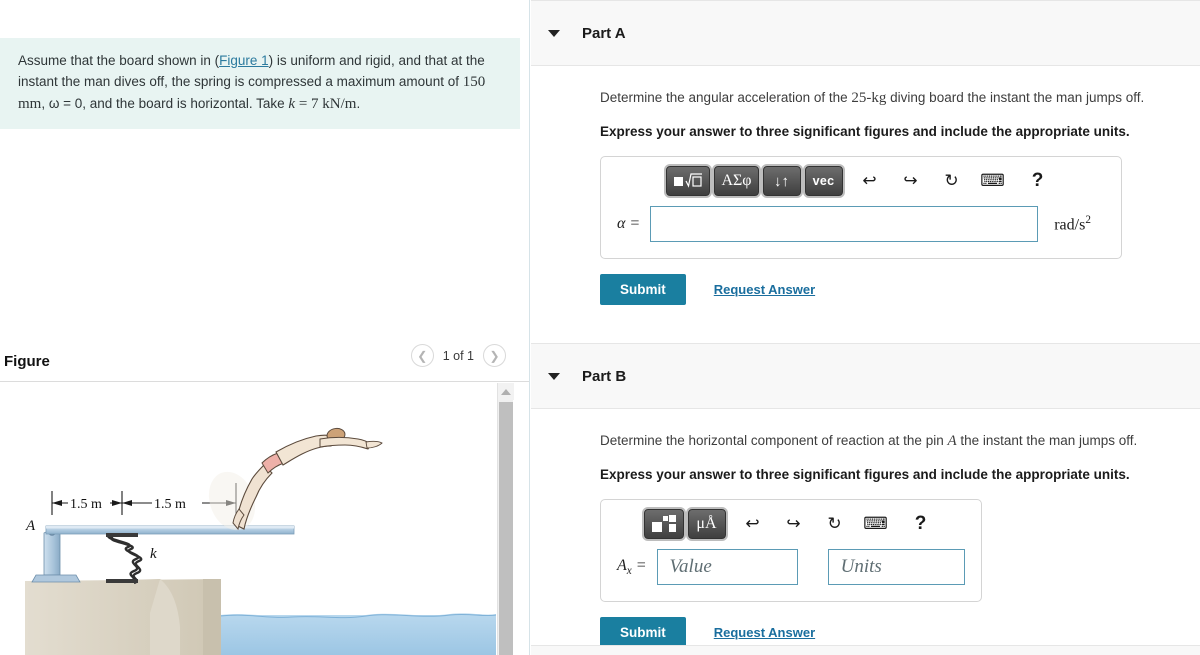  Describe the element at coordinates (244, 60) in the screenshot. I see `figure-1-link: Figure 1` at that location.